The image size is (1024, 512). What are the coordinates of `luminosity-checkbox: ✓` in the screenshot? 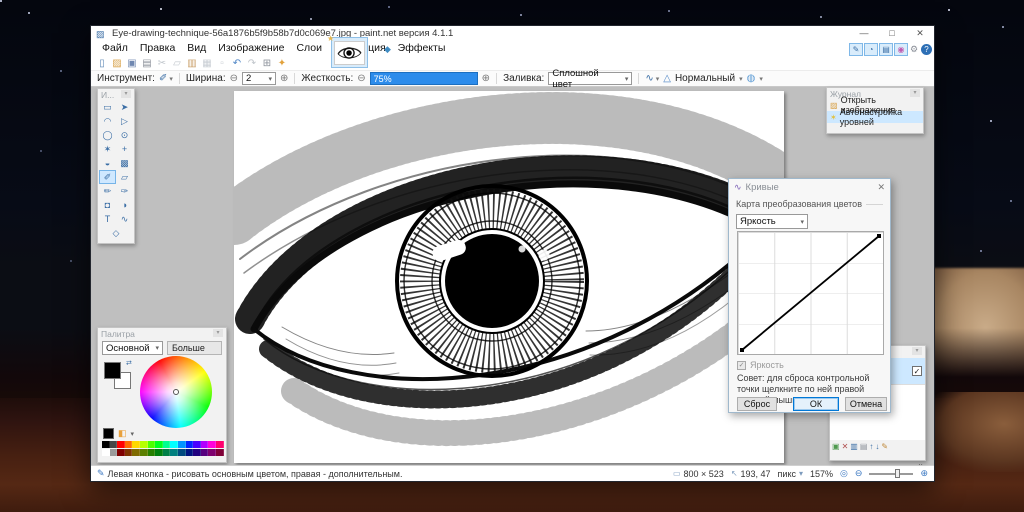 It's located at (741, 365).